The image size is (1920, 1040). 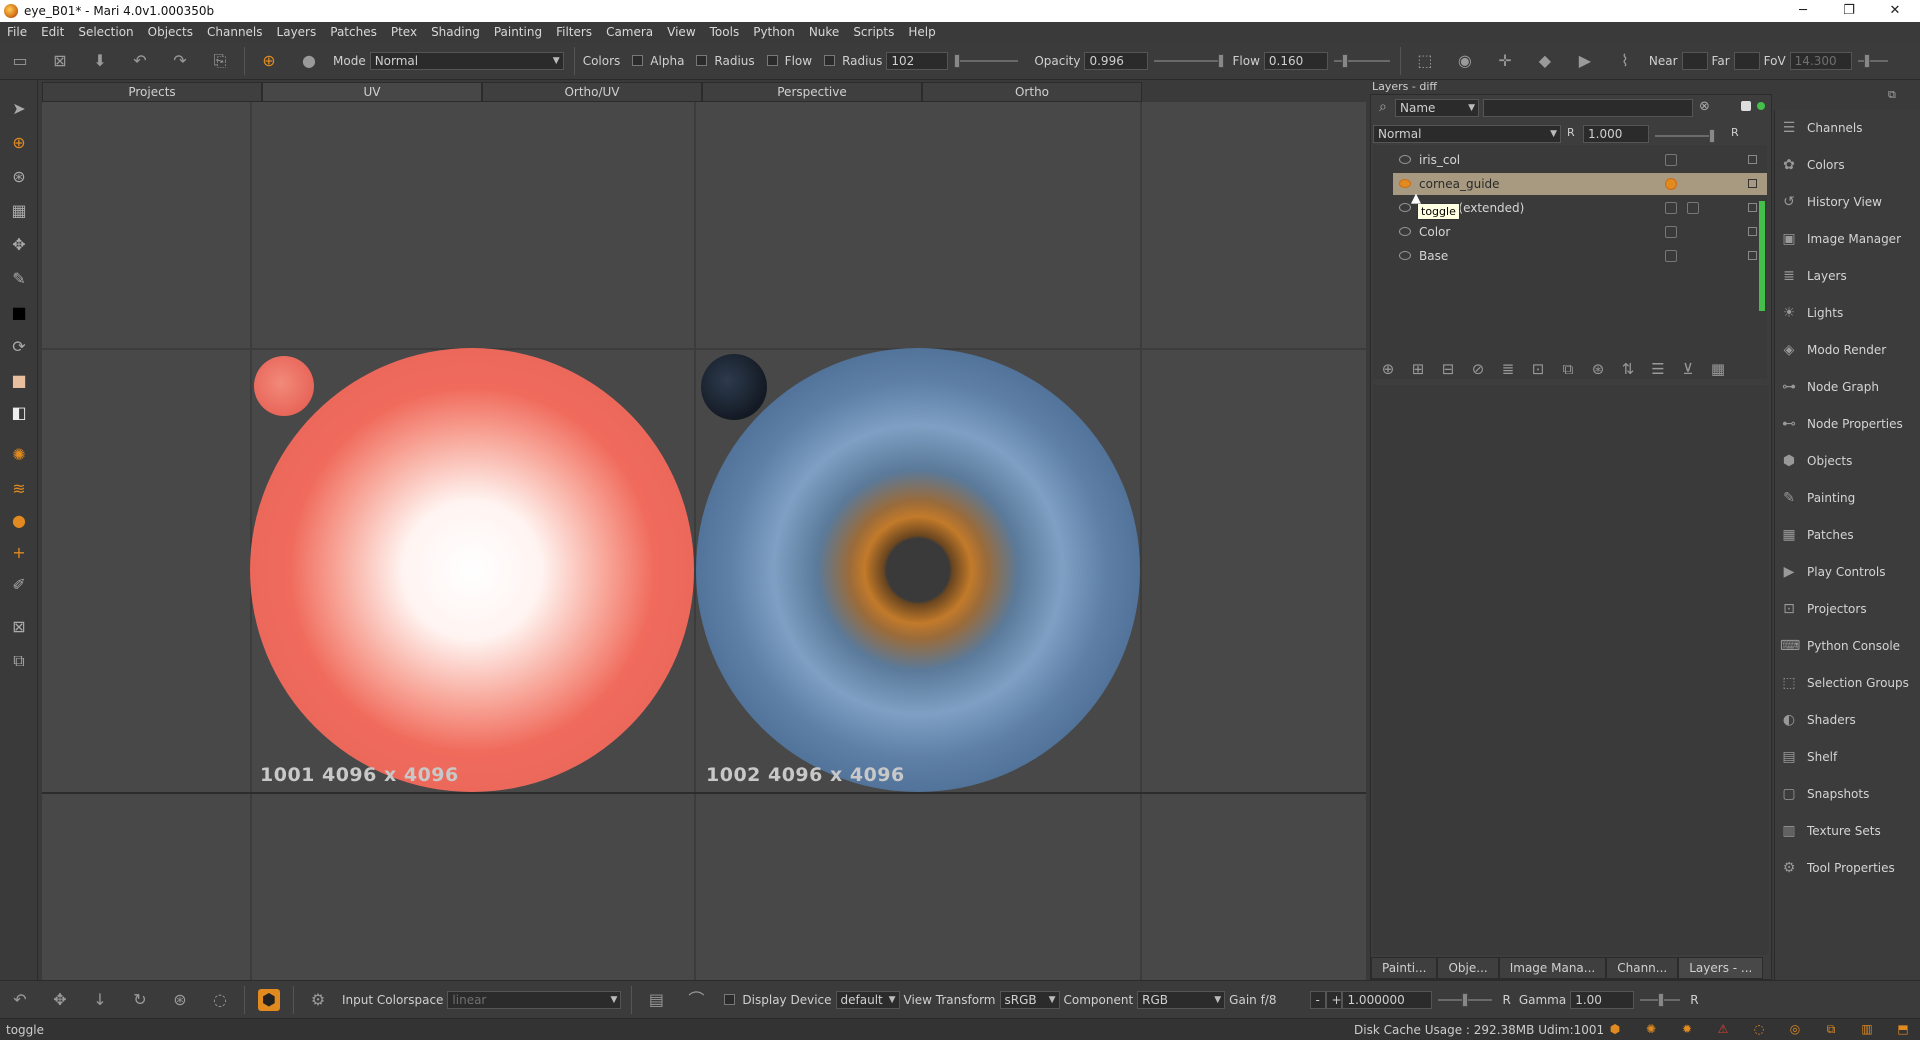 I want to click on status-window-icon: ⧉, so click(x=1831, y=1029).